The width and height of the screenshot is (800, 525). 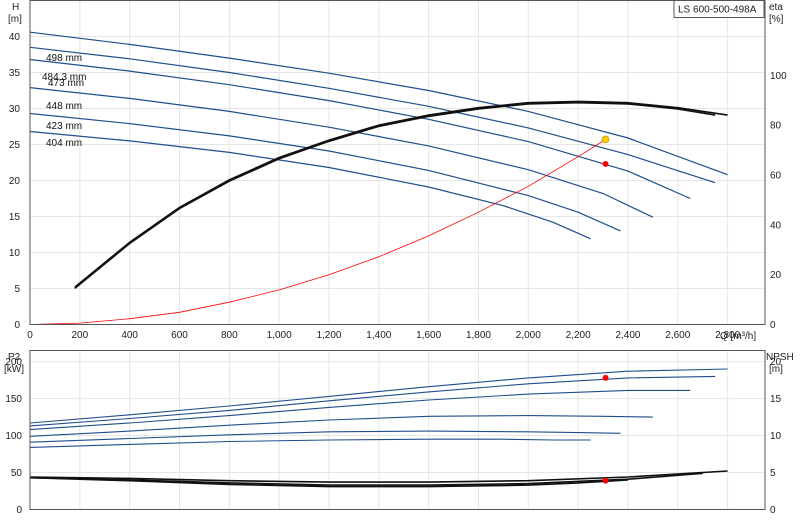 What do you see at coordinates (627, 335) in the screenshot?
I see `x-tick-label: 2,400` at bounding box center [627, 335].